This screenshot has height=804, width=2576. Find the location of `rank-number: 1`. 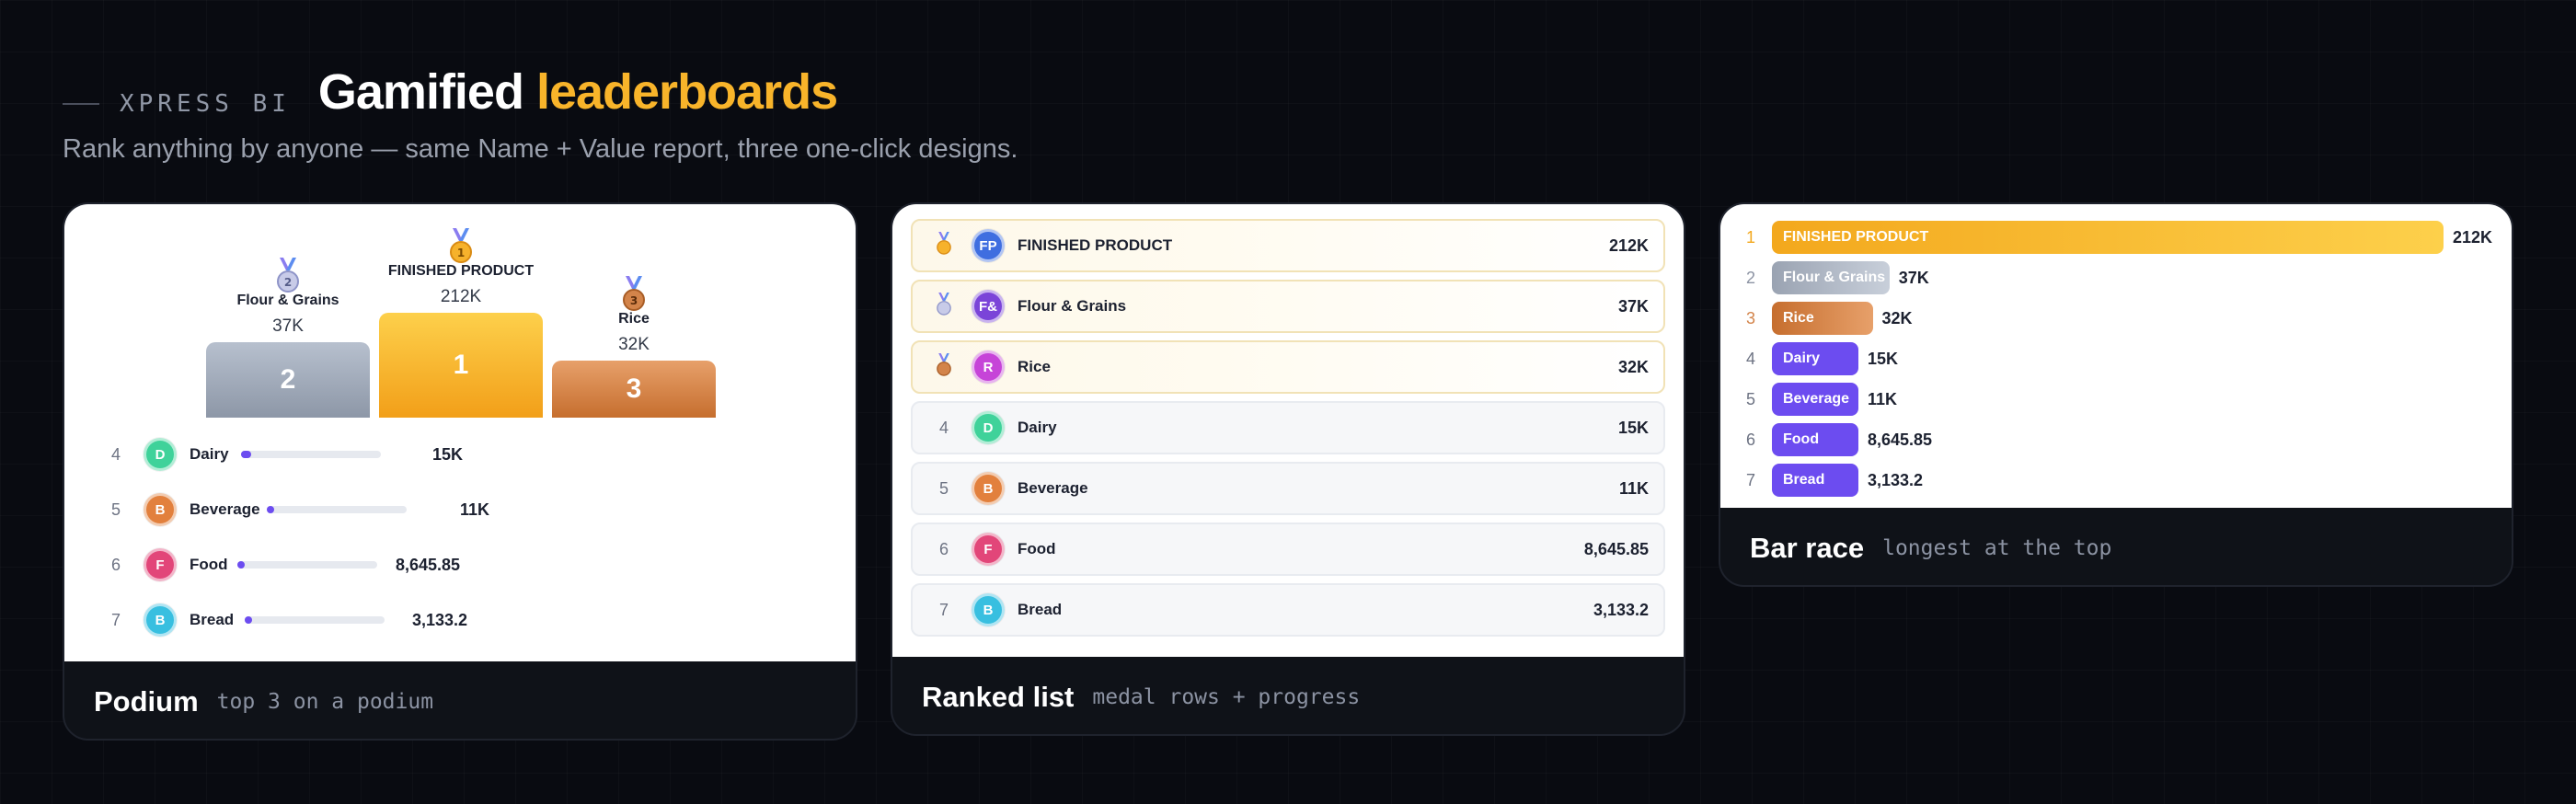

rank-number: 1 is located at coordinates (1750, 237).